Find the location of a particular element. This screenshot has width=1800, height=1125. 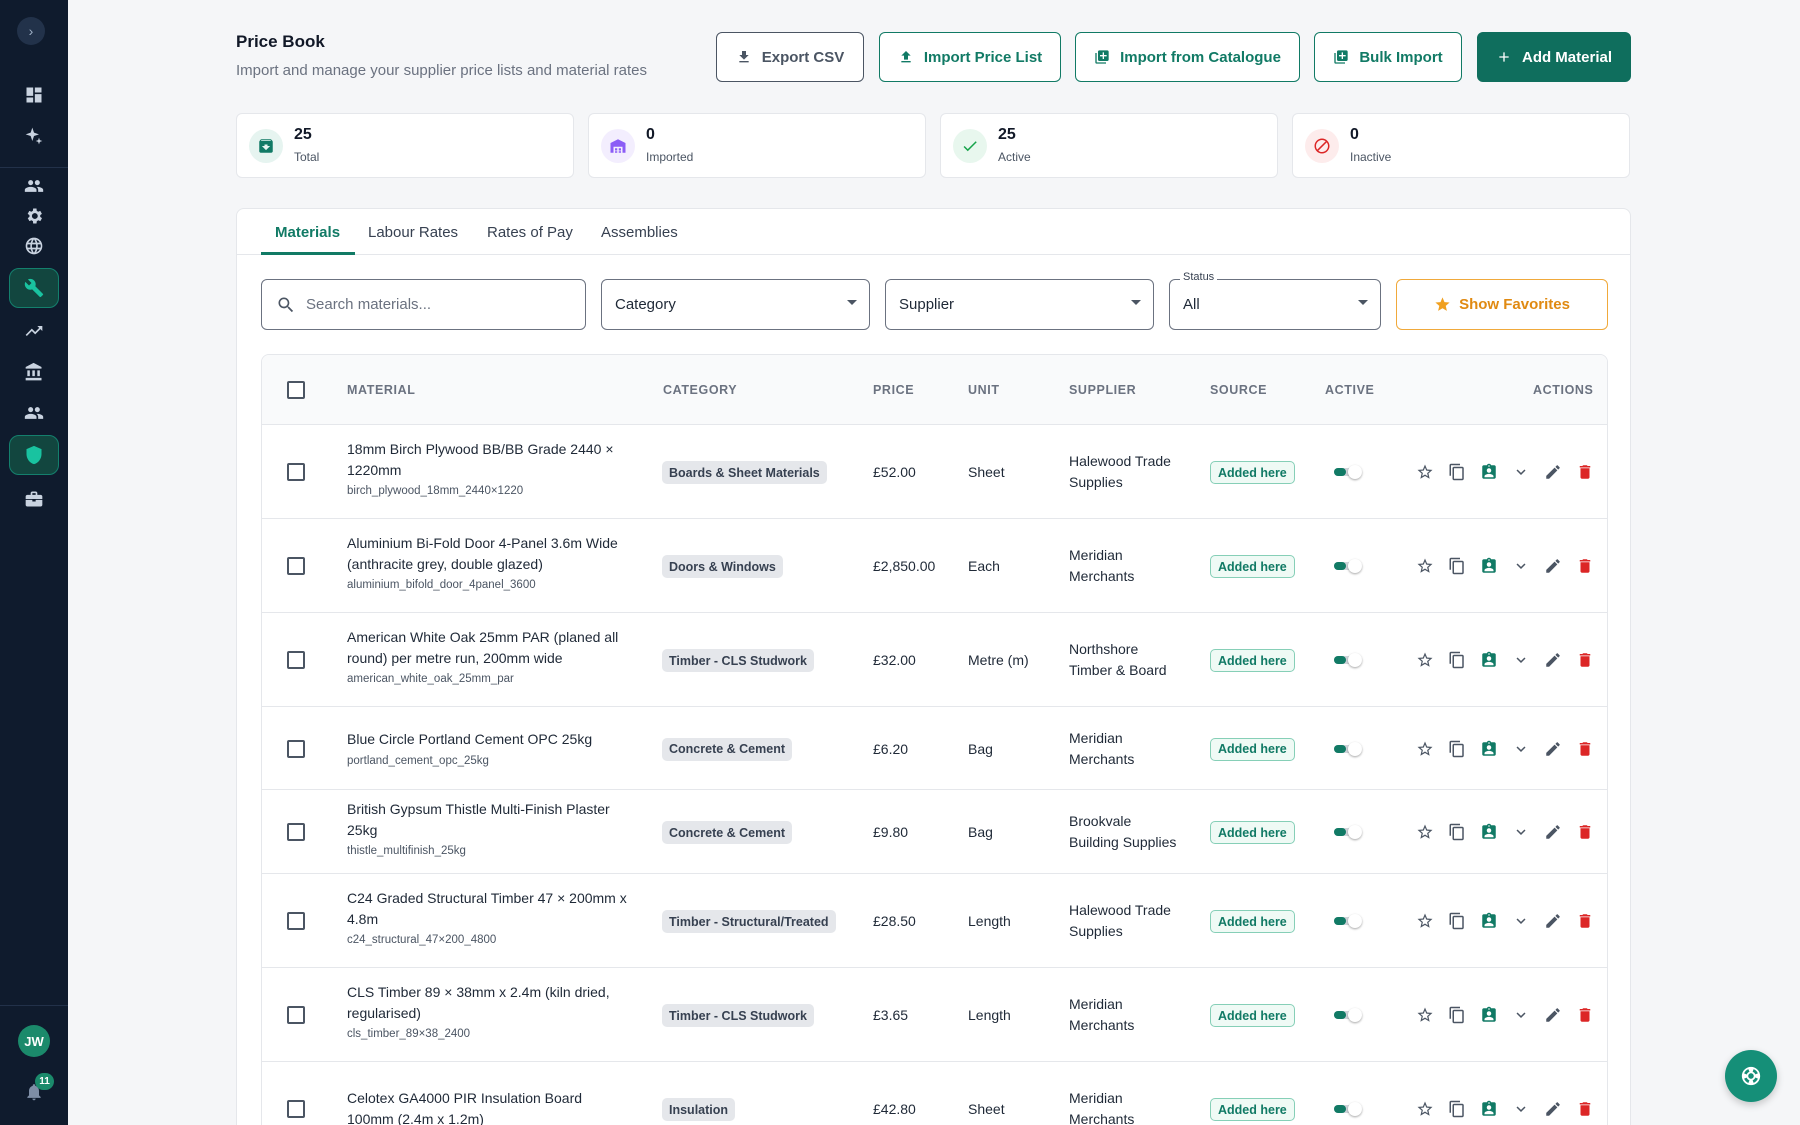

status-select: Status All is located at coordinates (1275, 300).